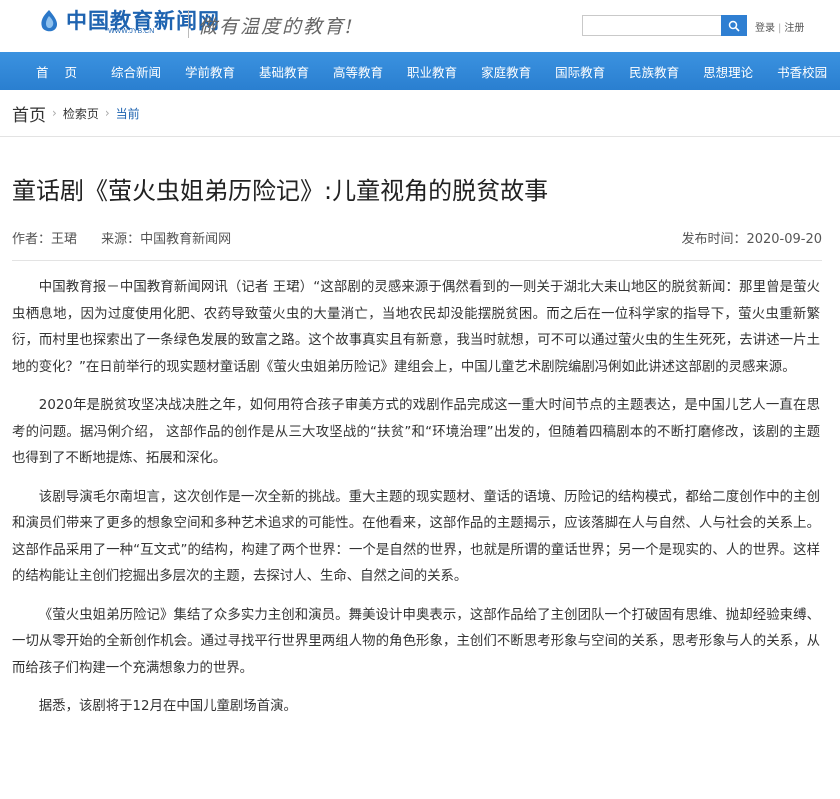 The width and height of the screenshot is (840, 799). What do you see at coordinates (765, 28) in the screenshot?
I see `login-link: 登录` at bounding box center [765, 28].